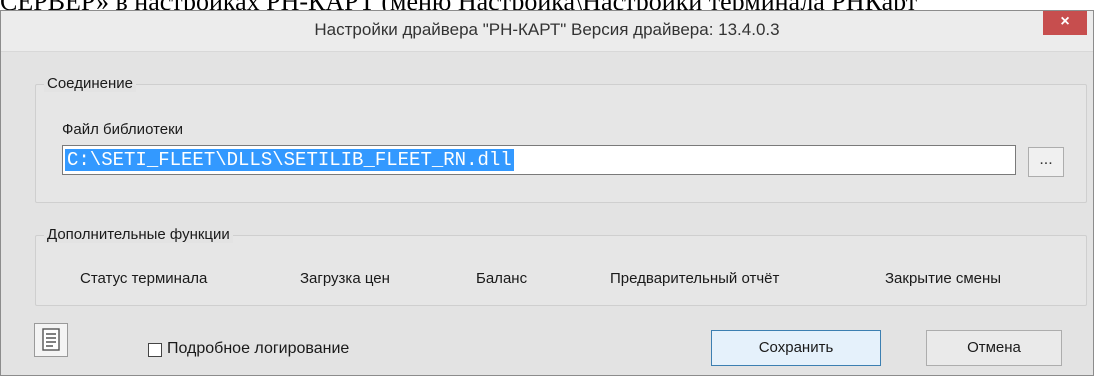 The width and height of the screenshot is (1094, 376). What do you see at coordinates (123, 129) in the screenshot?
I see `library-file-label: Файл библиотеки` at bounding box center [123, 129].